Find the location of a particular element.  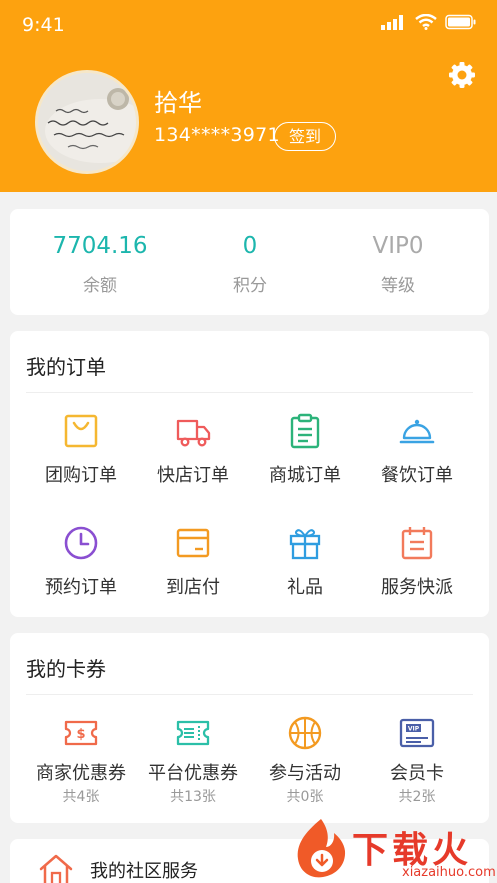

wifi-icon is located at coordinates (426, 22).